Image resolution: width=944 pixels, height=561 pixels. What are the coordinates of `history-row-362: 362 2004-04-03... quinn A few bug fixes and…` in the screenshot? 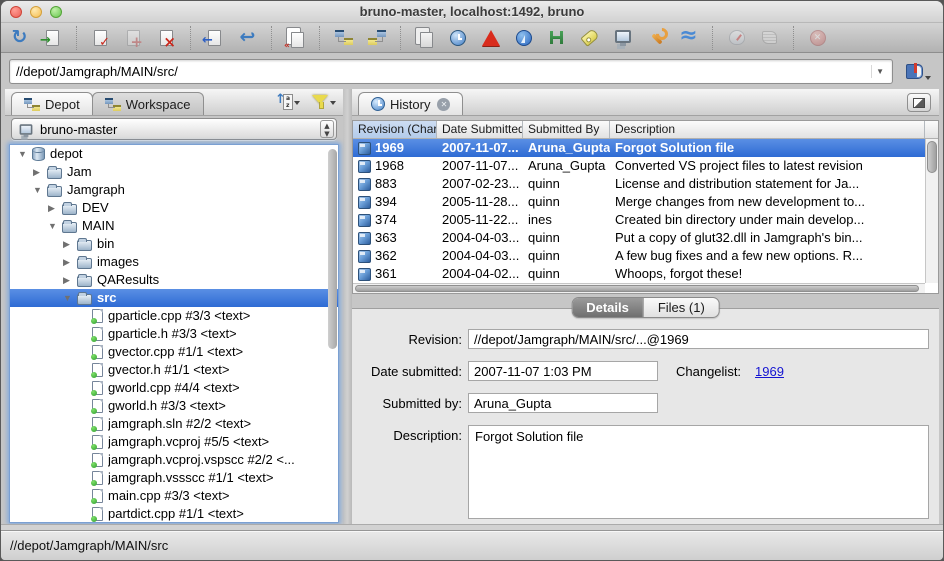 It's located at (639, 256).